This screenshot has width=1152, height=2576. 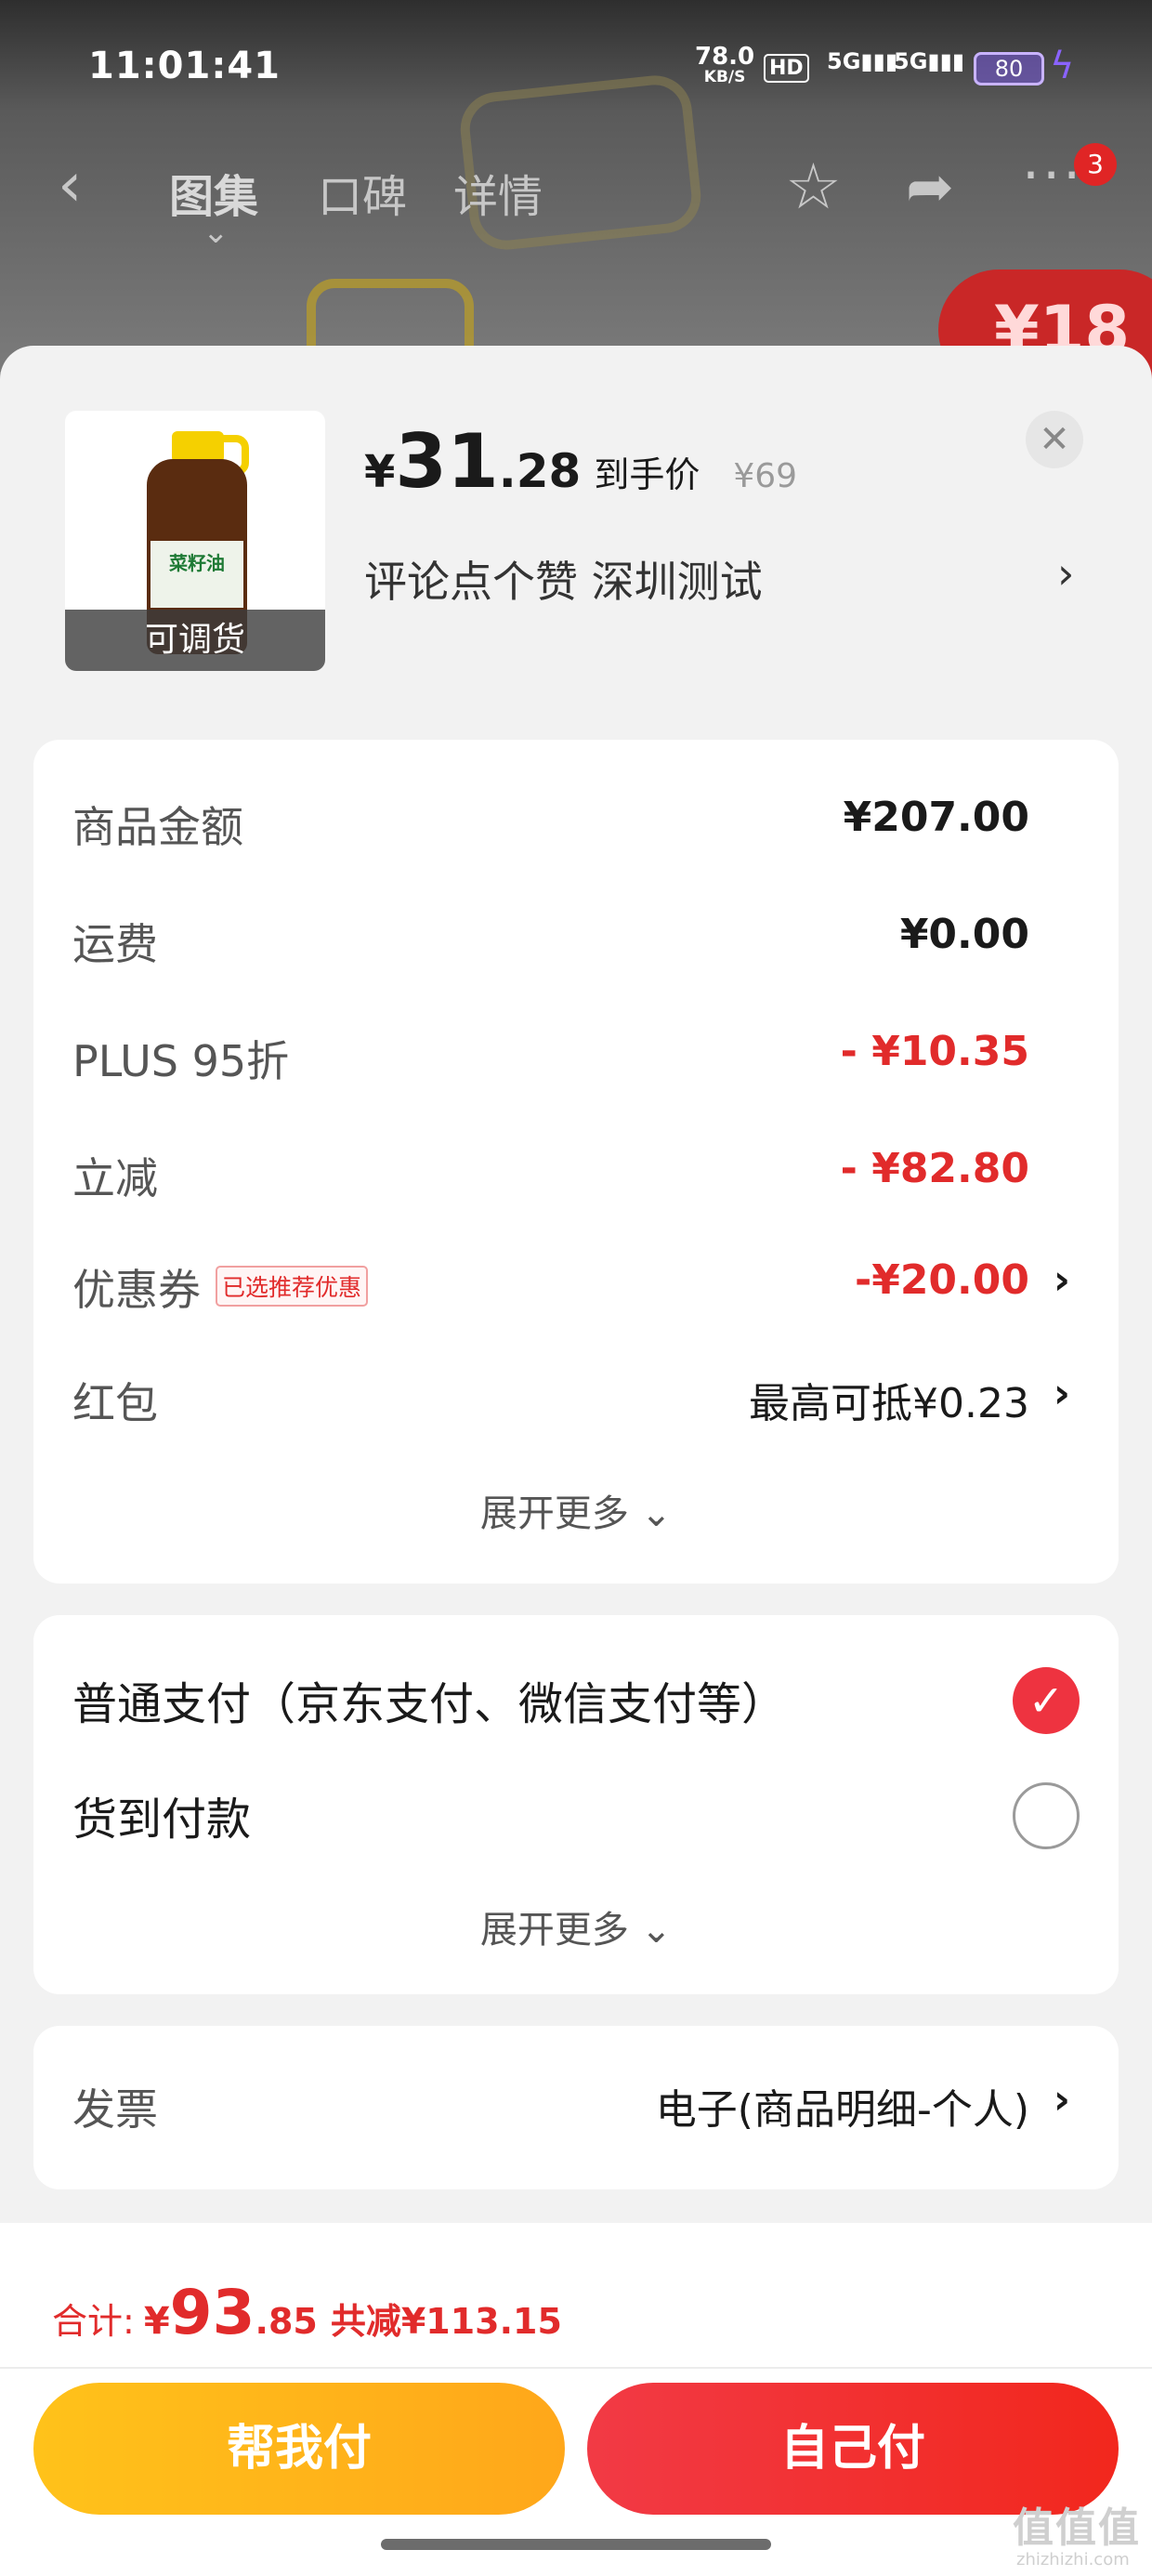 What do you see at coordinates (647, 474) in the screenshot?
I see `price-tag-label: 到手价` at bounding box center [647, 474].